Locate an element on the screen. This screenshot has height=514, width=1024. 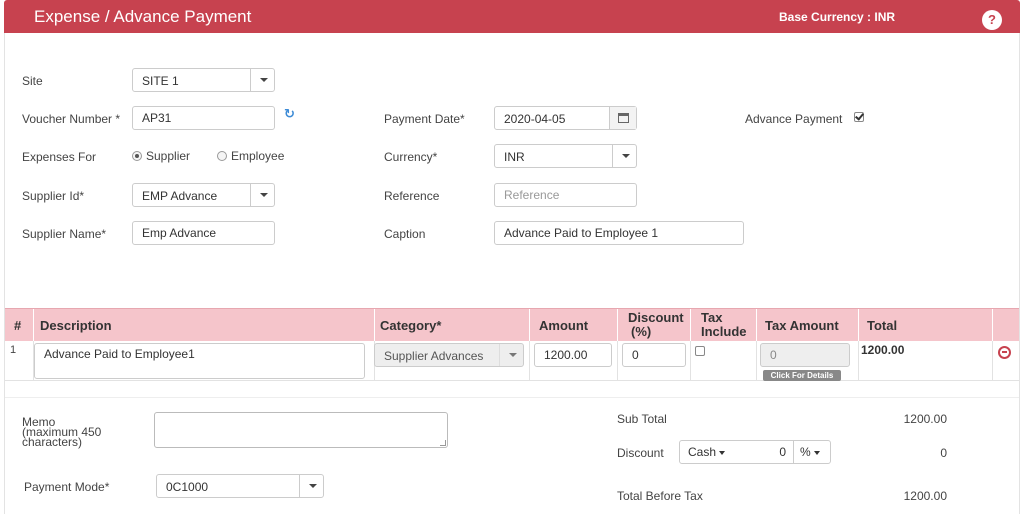
total-before-tax-label: Total Before Tax is located at coordinates (660, 496).